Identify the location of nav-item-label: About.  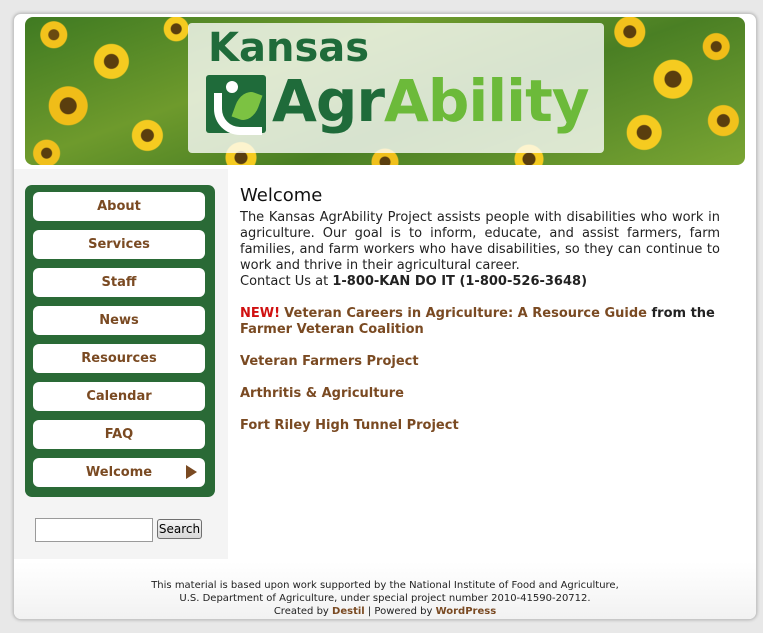
(119, 206).